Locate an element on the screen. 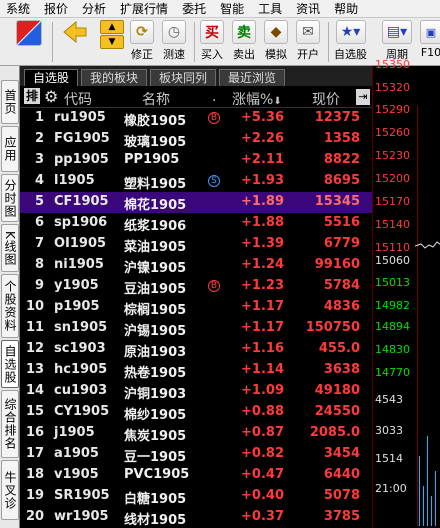  left-tab-3: 分时图 is located at coordinates (10, 198).